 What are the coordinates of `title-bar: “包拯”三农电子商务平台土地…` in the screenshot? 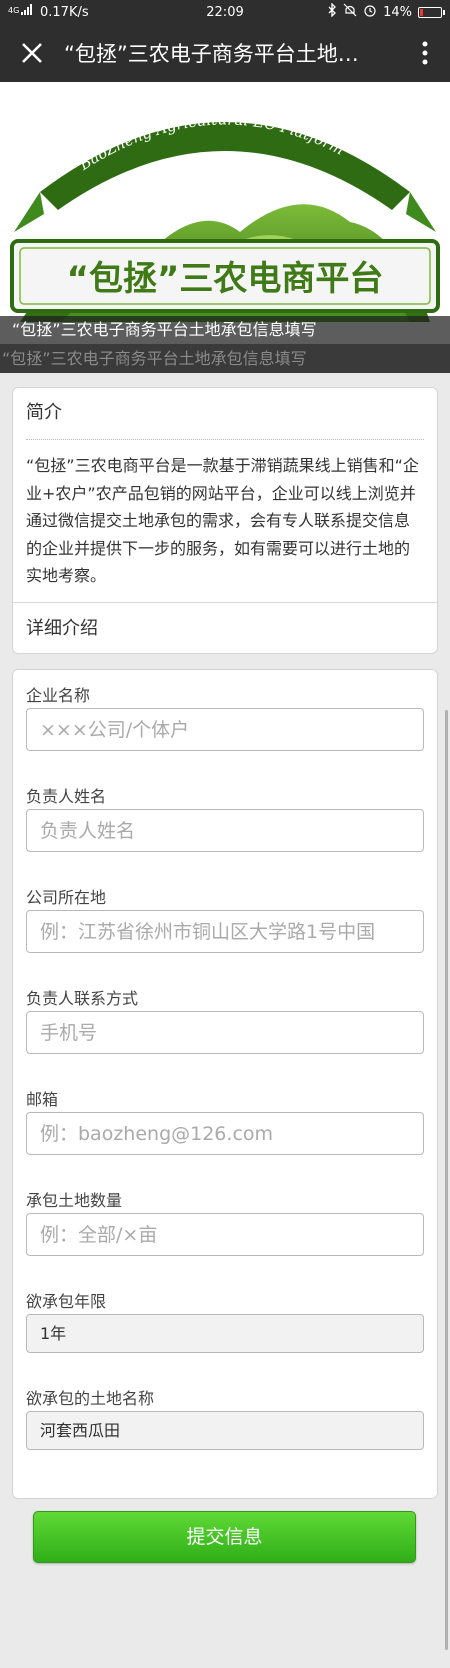 It's located at (225, 53).